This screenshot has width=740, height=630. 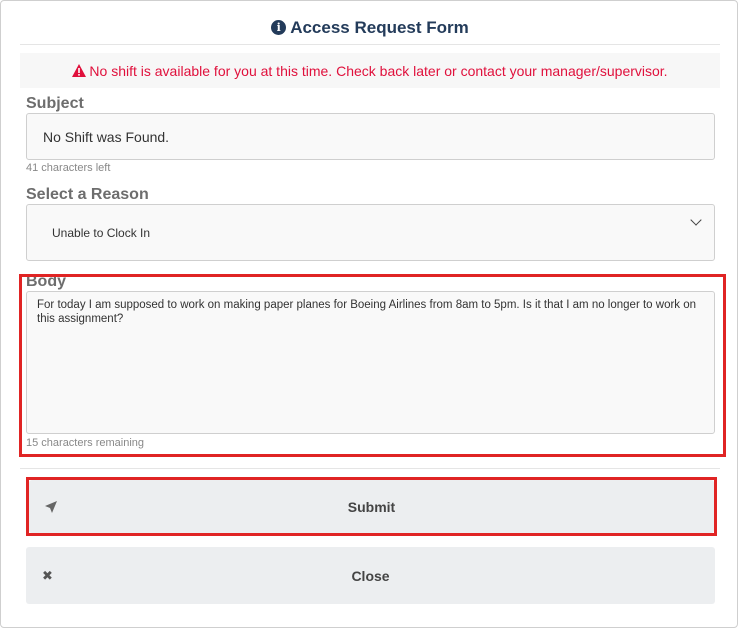 What do you see at coordinates (106, 137) in the screenshot?
I see `subject-value: No Shift was Found.` at bounding box center [106, 137].